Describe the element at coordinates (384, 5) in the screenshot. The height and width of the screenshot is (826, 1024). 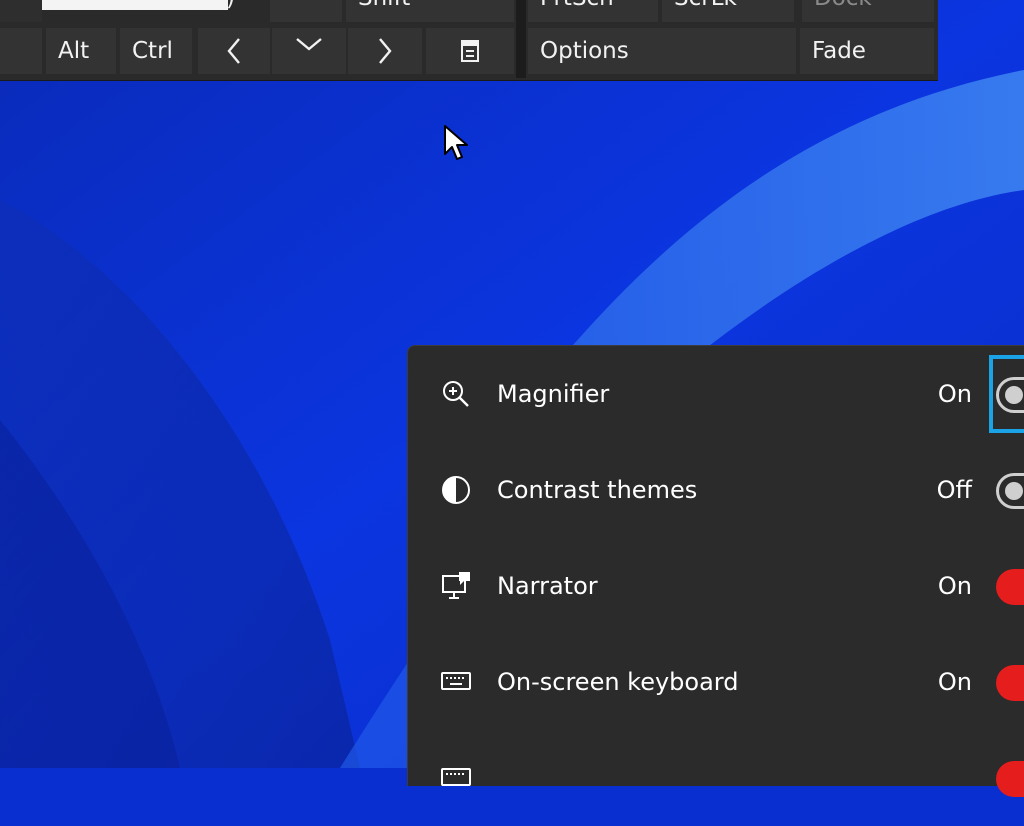
I see `key-shift-label: Shift` at that location.